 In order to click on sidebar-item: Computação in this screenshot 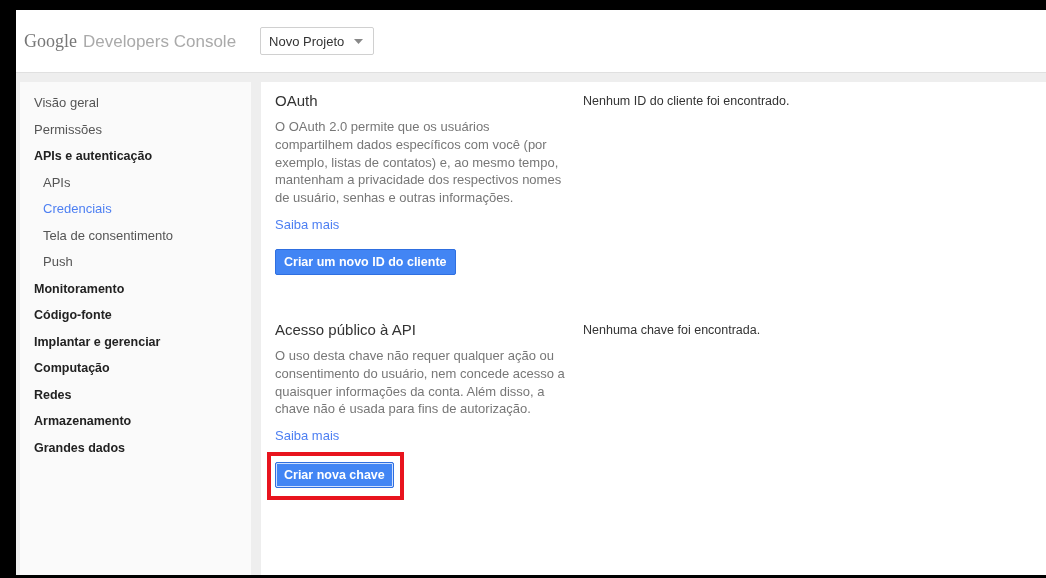, I will do `click(142, 368)`.